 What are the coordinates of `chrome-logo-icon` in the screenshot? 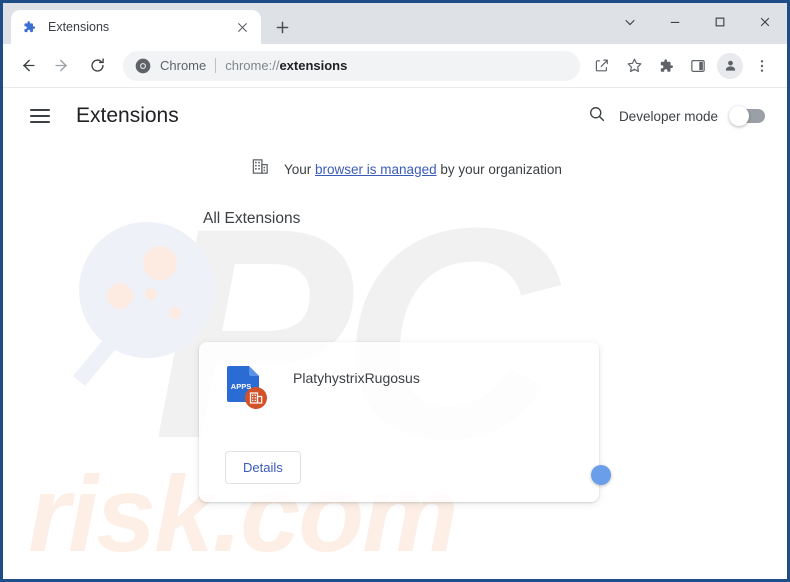 It's located at (143, 66).